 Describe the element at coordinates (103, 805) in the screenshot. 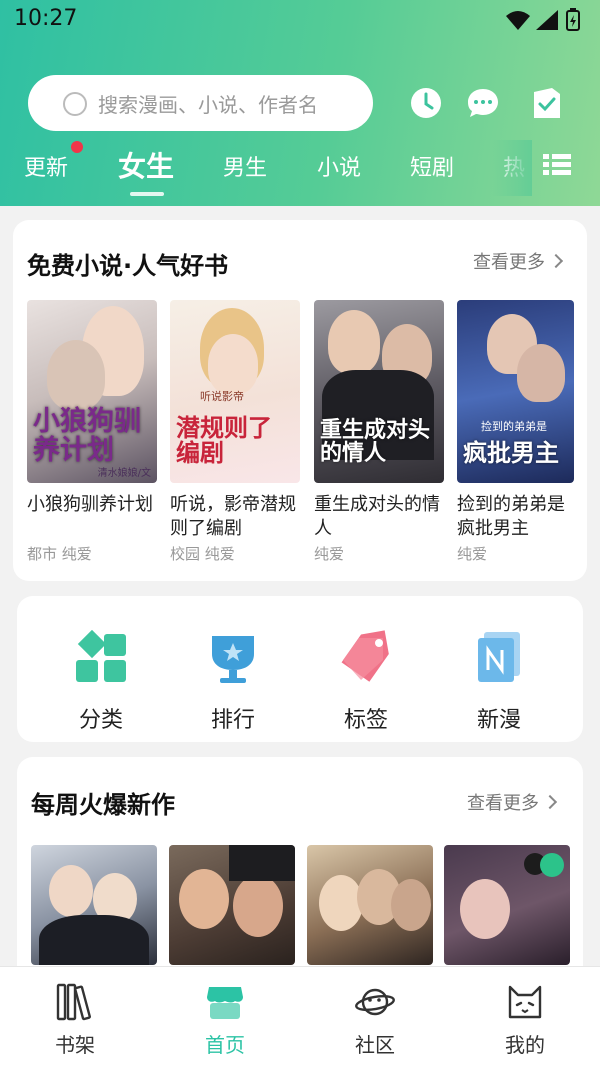

I see `section-title: 每周火爆新作` at that location.